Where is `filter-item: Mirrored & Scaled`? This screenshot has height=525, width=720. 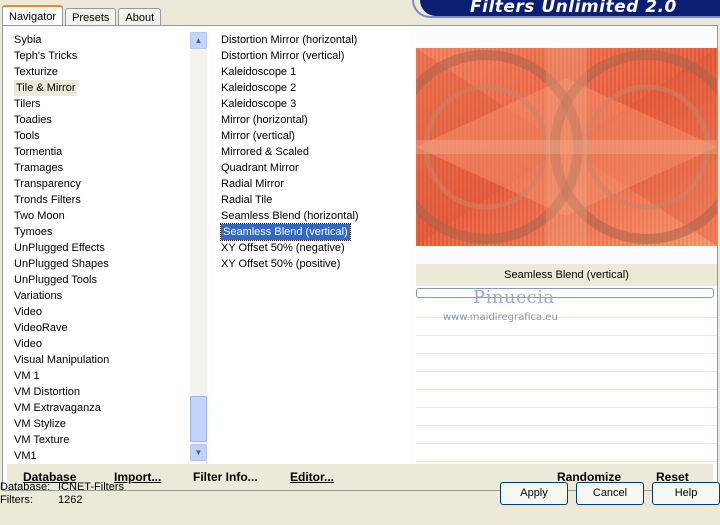
filter-item: Mirrored & Scaled is located at coordinates (290, 152).